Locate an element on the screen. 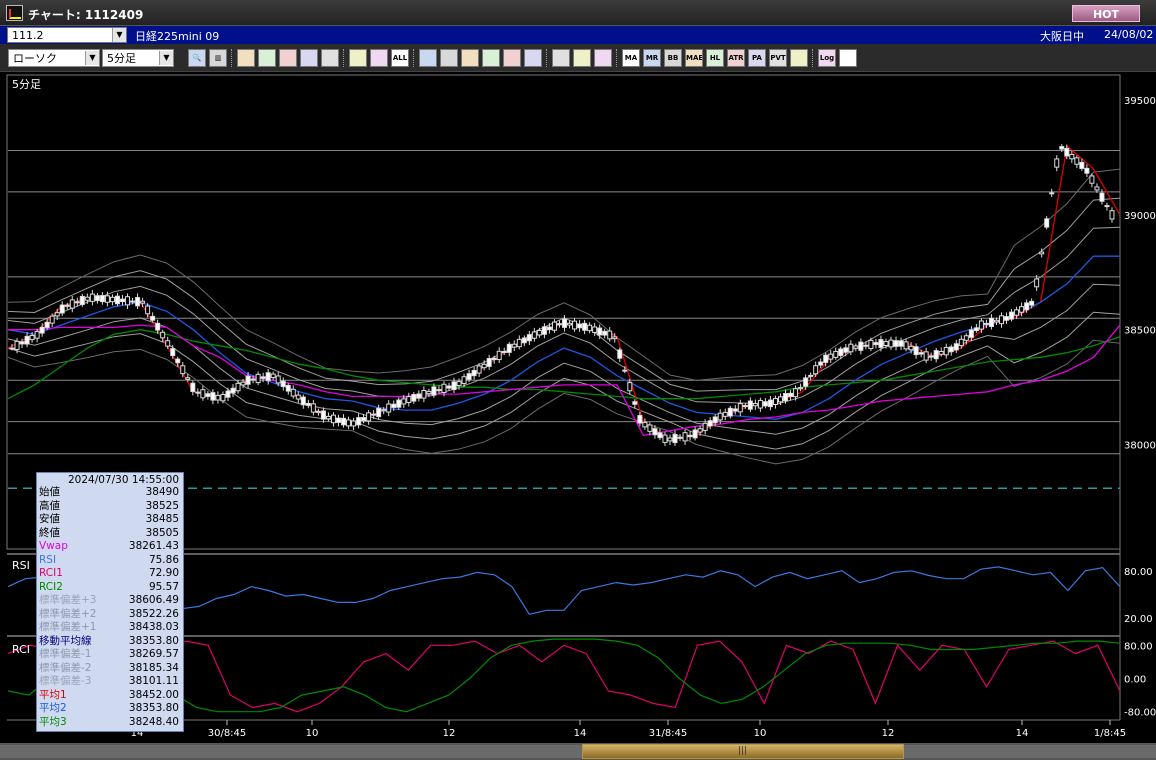 Image resolution: width=1156 pixels, height=760 pixels. wrench-icon is located at coordinates (582, 58).